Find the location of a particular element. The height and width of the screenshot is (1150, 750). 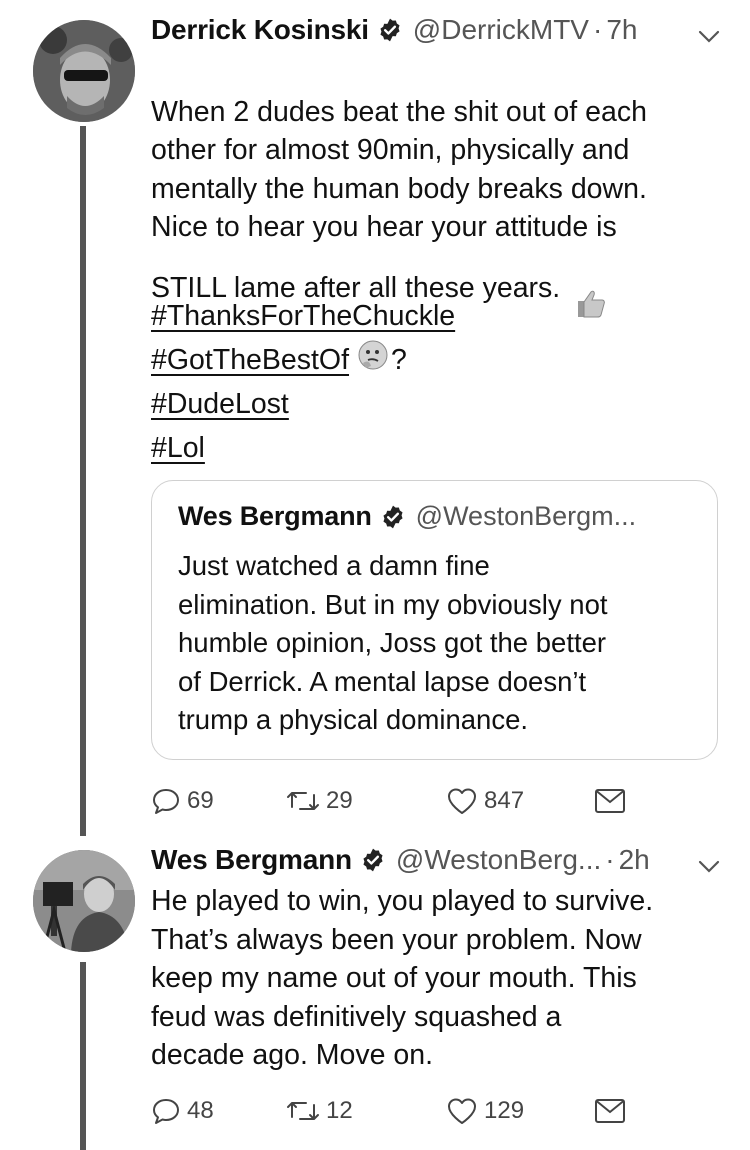

reply-button: 69 is located at coordinates (218, 801).